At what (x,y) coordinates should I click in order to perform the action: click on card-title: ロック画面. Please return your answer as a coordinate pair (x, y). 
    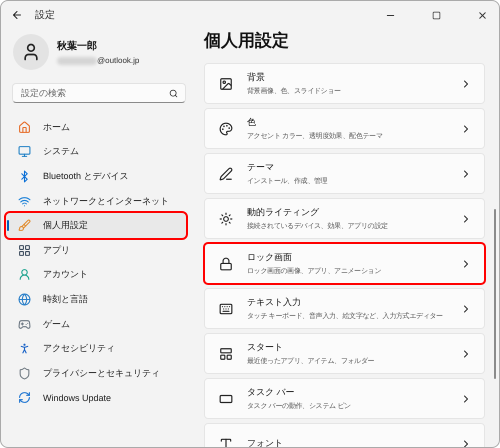
    Looking at the image, I should click on (270, 257).